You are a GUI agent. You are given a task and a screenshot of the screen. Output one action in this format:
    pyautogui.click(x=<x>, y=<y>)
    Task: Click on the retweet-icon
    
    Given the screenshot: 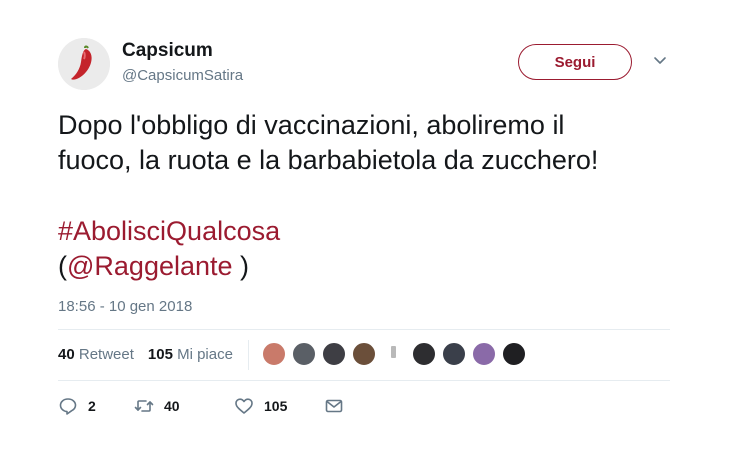 What is the action you would take?
    pyautogui.click(x=144, y=406)
    